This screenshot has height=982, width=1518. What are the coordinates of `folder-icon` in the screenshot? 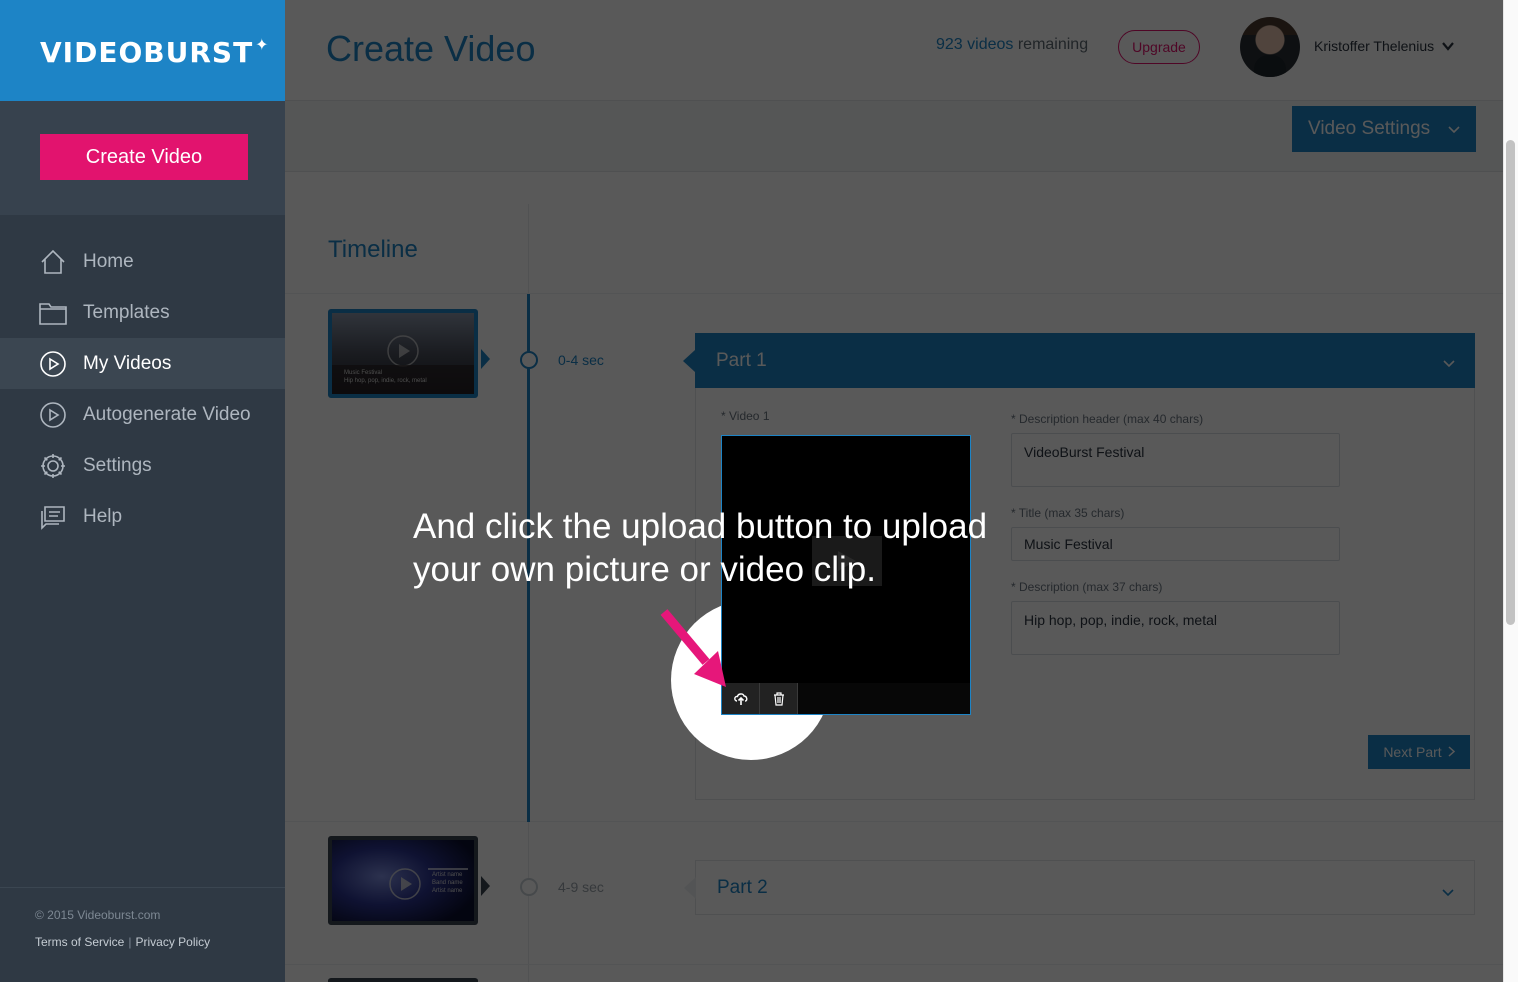 It's located at (53, 313).